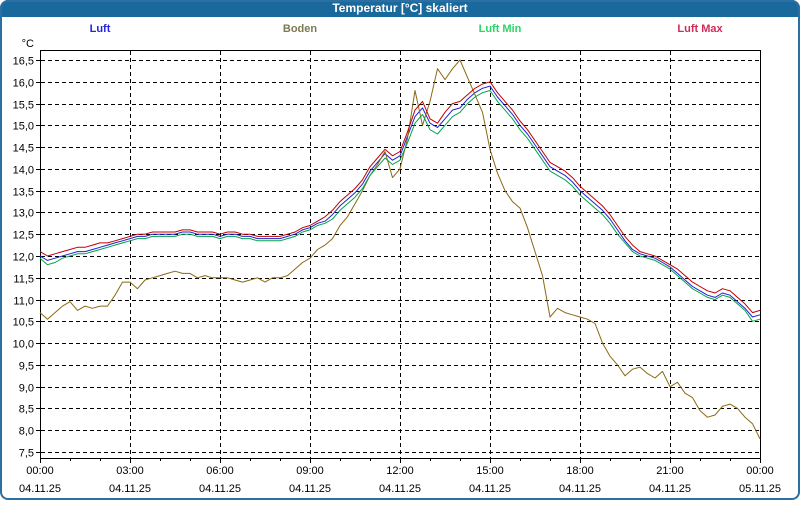 The height and width of the screenshot is (505, 800). I want to click on y-tick-label: 12,0, so click(23, 258).